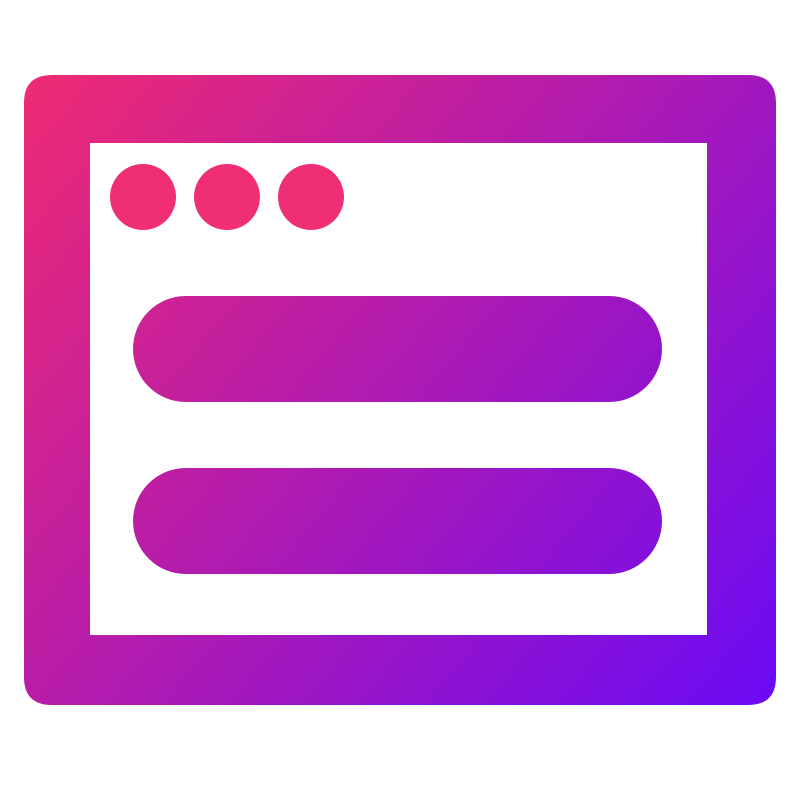  I want to click on window-dots, so click(227, 197).